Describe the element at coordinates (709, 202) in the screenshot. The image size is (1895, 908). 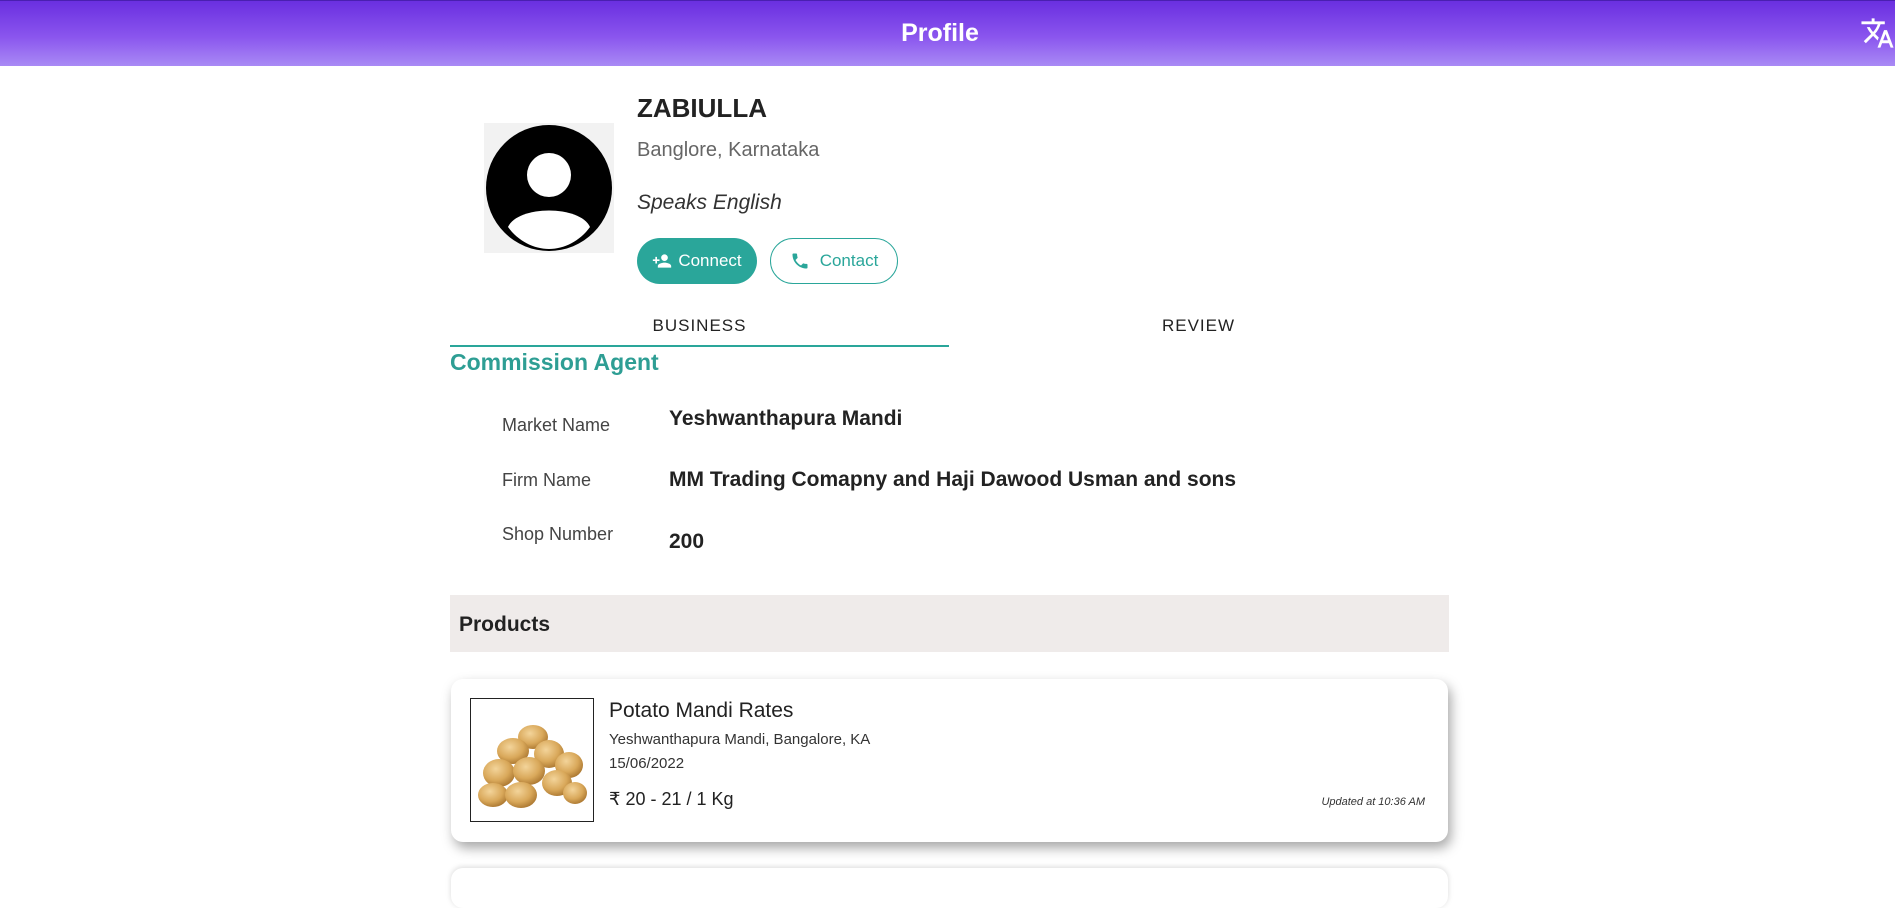
I see `profile-languages: Speaks English` at that location.